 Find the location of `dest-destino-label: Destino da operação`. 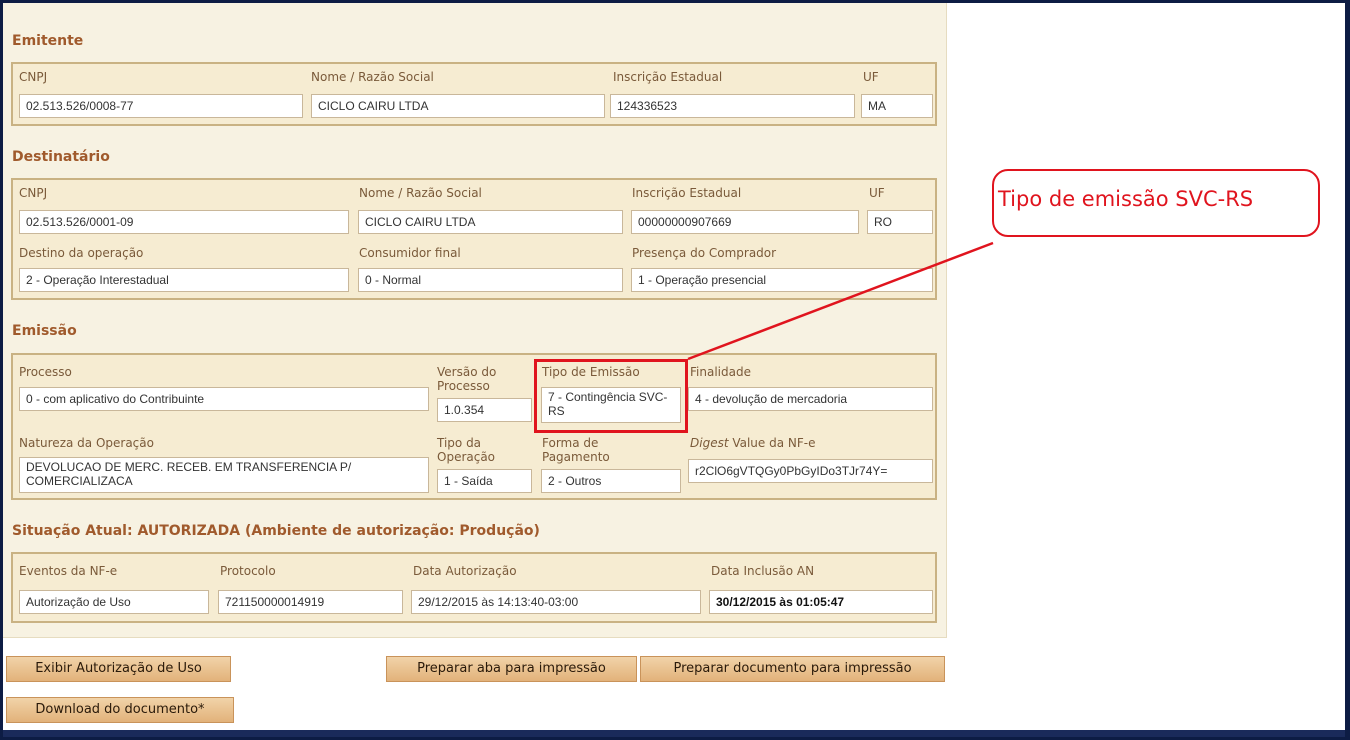

dest-destino-label: Destino da operação is located at coordinates (81, 253).